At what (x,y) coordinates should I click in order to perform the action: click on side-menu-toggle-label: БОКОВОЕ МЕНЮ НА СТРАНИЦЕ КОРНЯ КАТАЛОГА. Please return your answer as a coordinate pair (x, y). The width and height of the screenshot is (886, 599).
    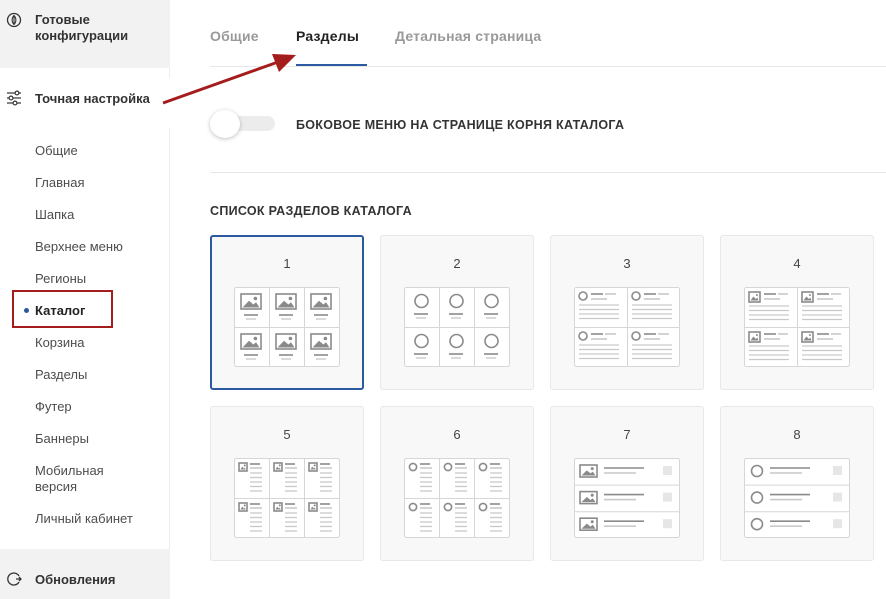
    Looking at the image, I should click on (460, 125).